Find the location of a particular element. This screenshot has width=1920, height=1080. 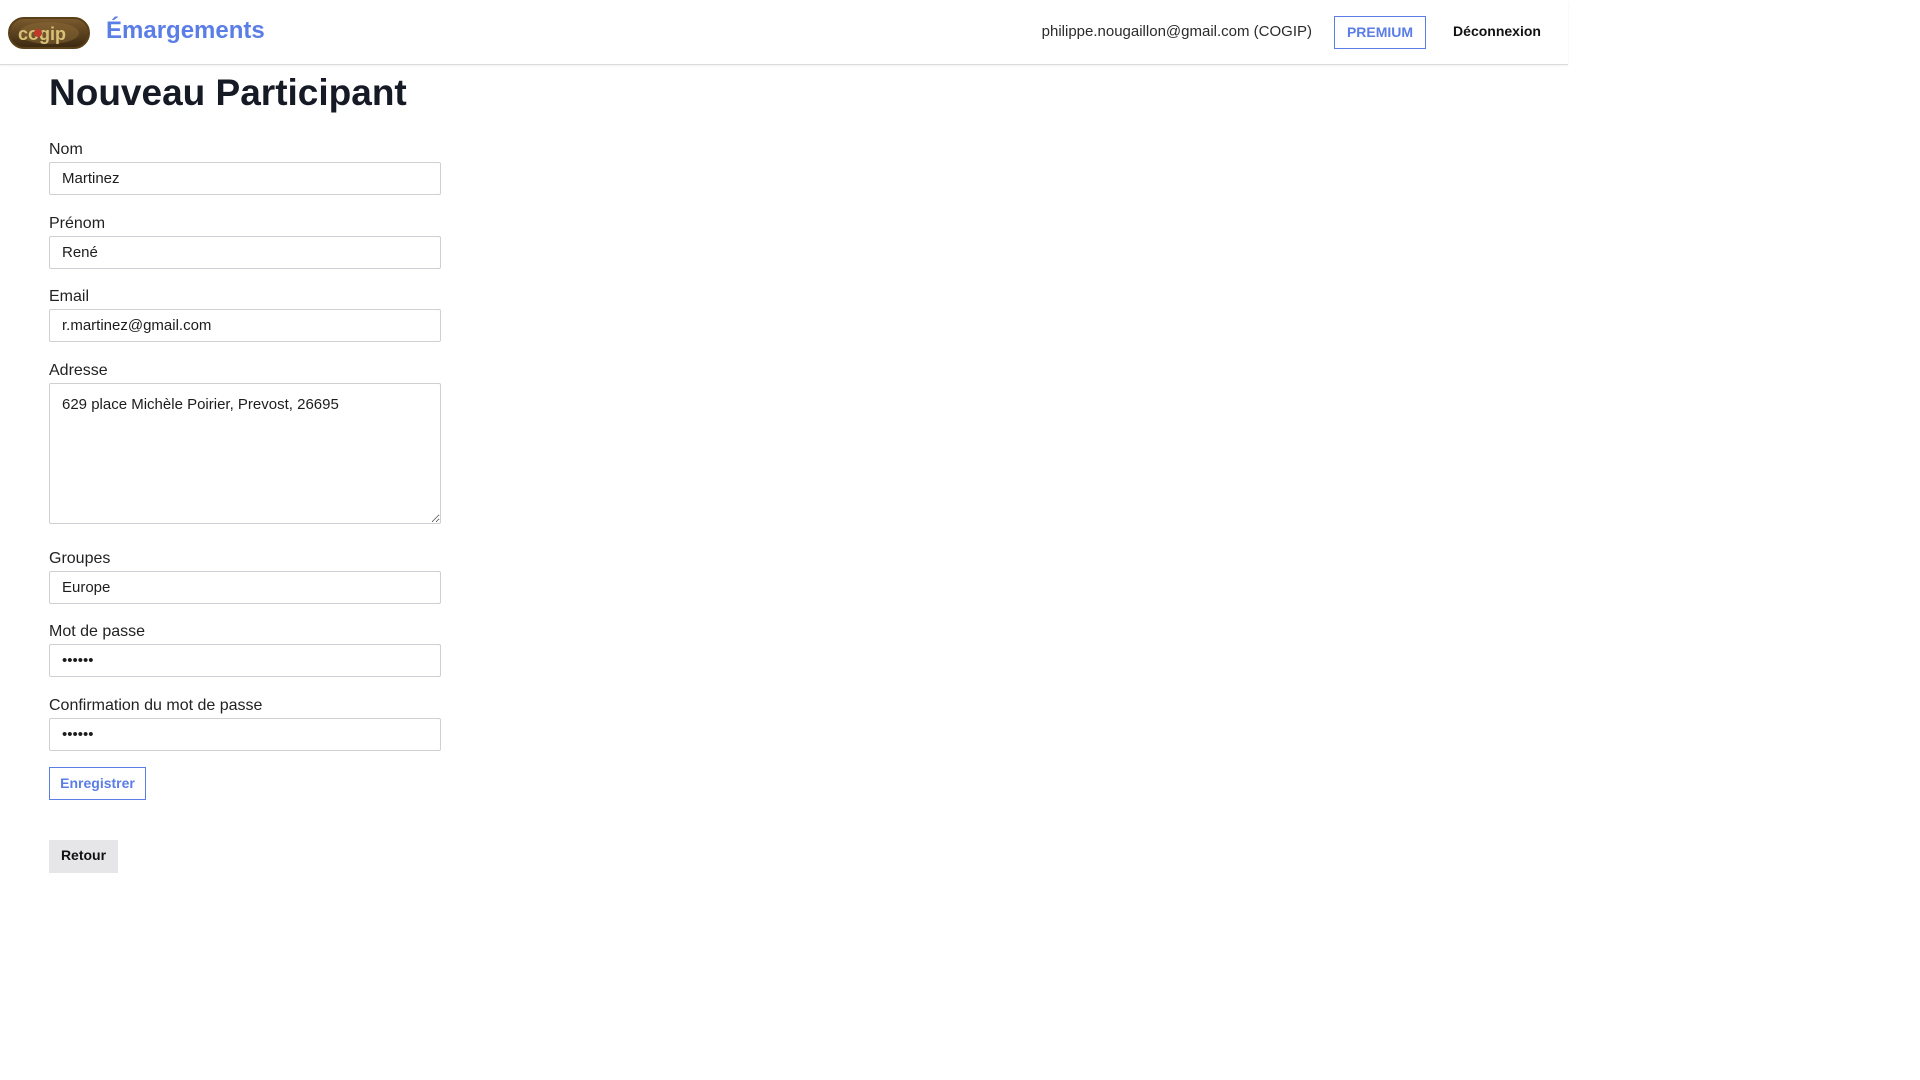

logout-button: Déconnexion is located at coordinates (1497, 32).